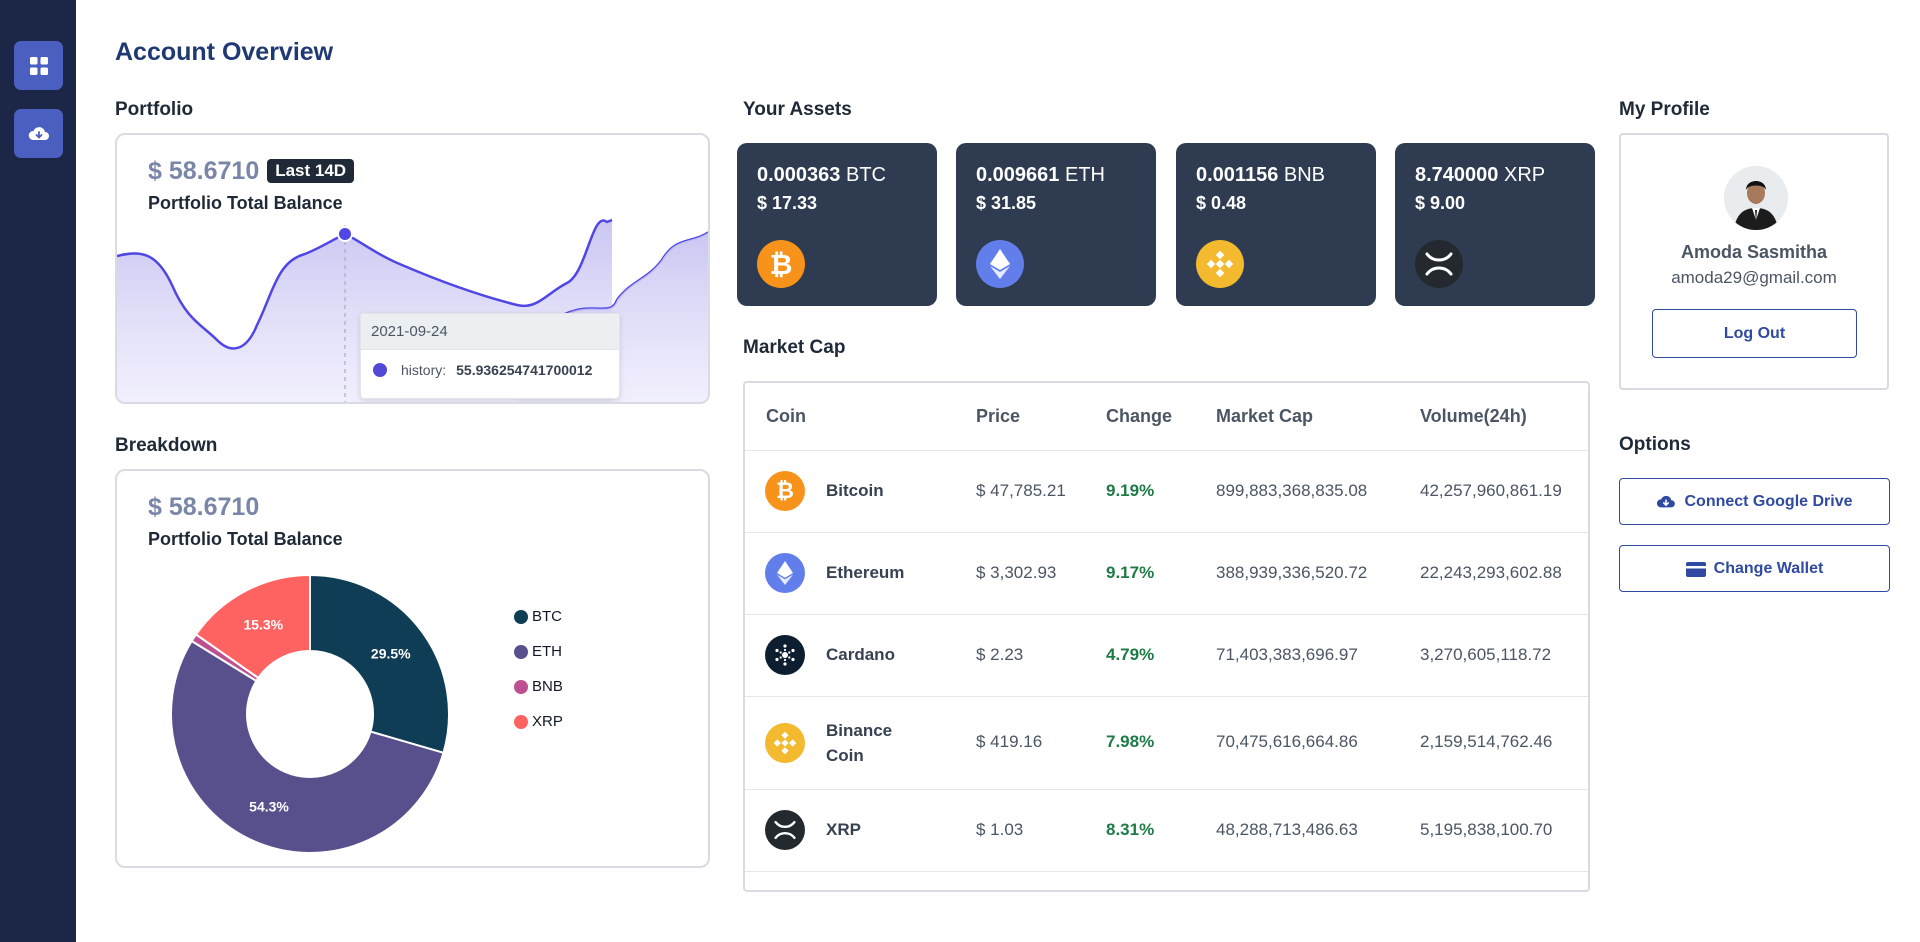 This screenshot has height=942, width=1920. What do you see at coordinates (524, 370) in the screenshot?
I see `tooltip-value: 55.936254741700012` at bounding box center [524, 370].